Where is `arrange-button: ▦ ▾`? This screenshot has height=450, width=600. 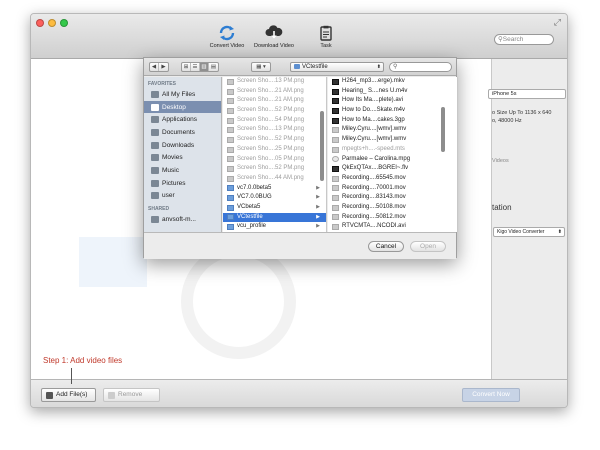
arrange-button: ▦ ▾ is located at coordinates (261, 67).